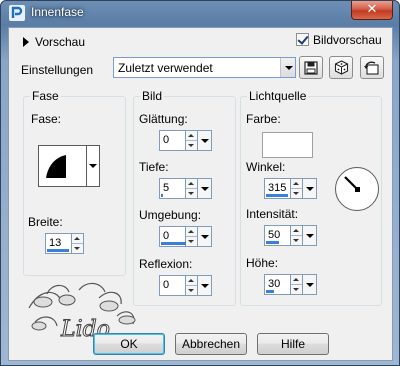 The width and height of the screenshot is (400, 366). I want to click on ambience-slider-bar, so click(173, 243).